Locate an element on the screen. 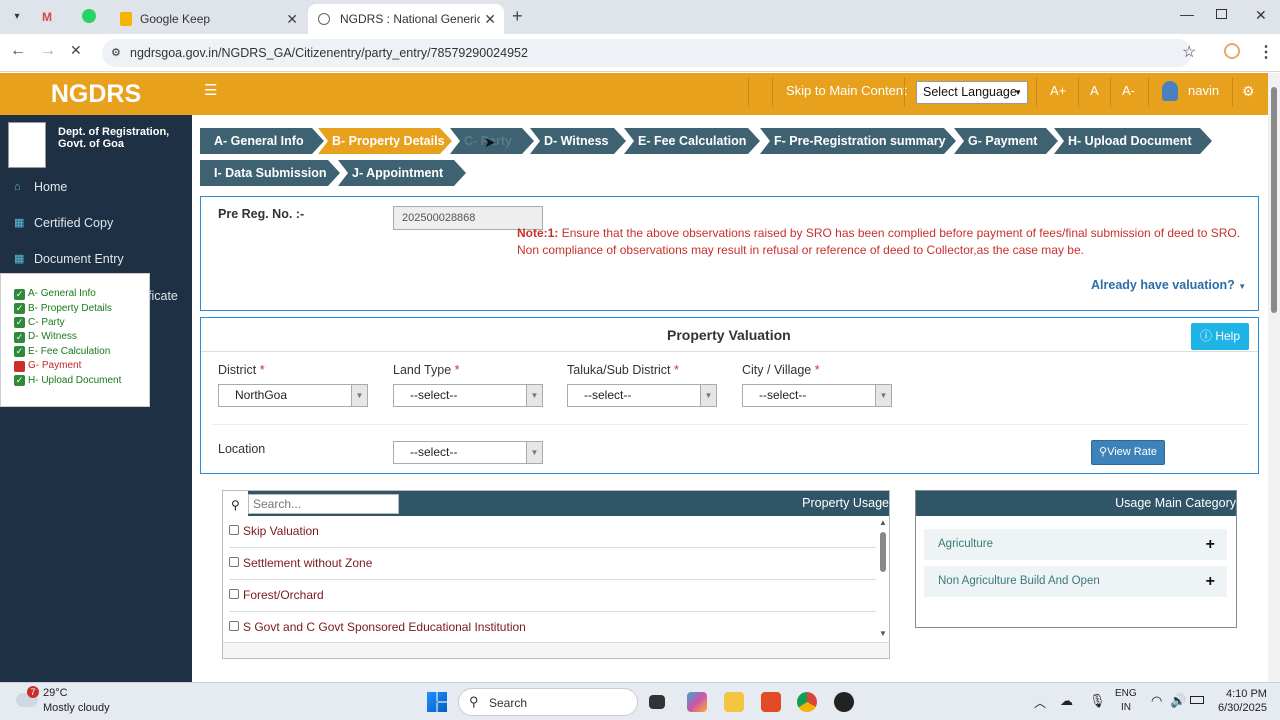 The width and height of the screenshot is (1280, 720). step-pre-registration-summary: F- Pre-Registration summary is located at coordinates (858, 141).